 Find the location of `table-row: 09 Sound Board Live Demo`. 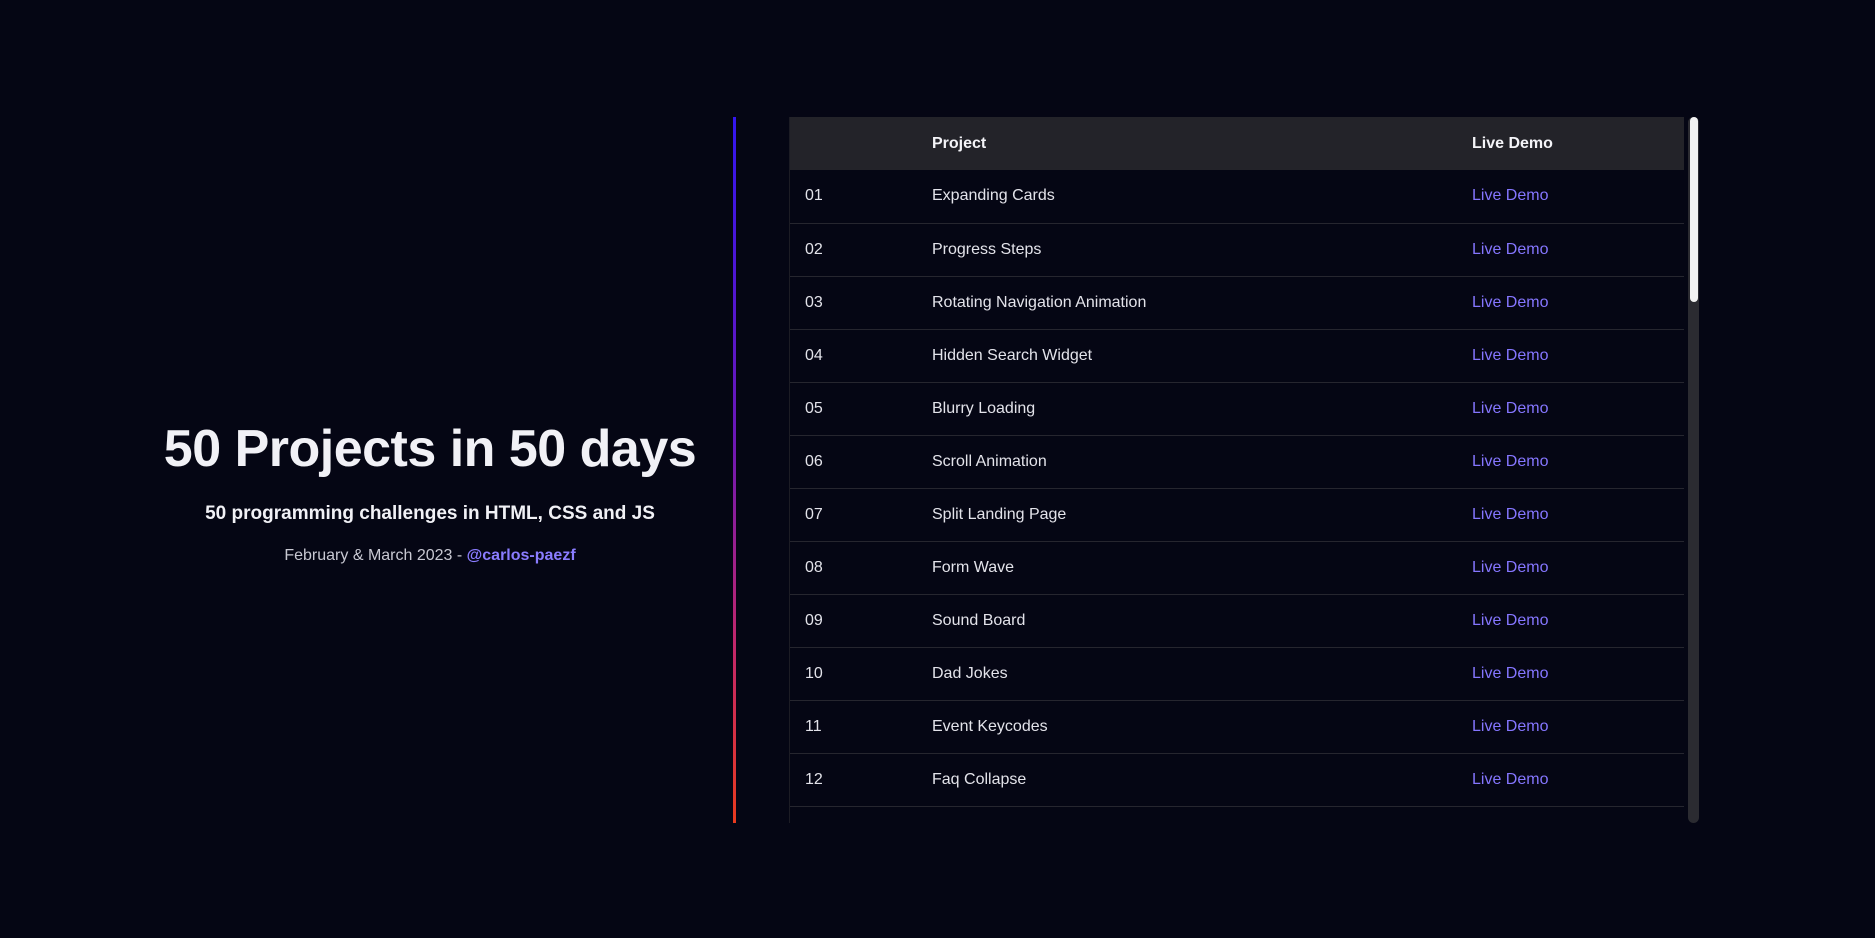

table-row: 09 Sound Board Live Demo is located at coordinates (1236, 620).